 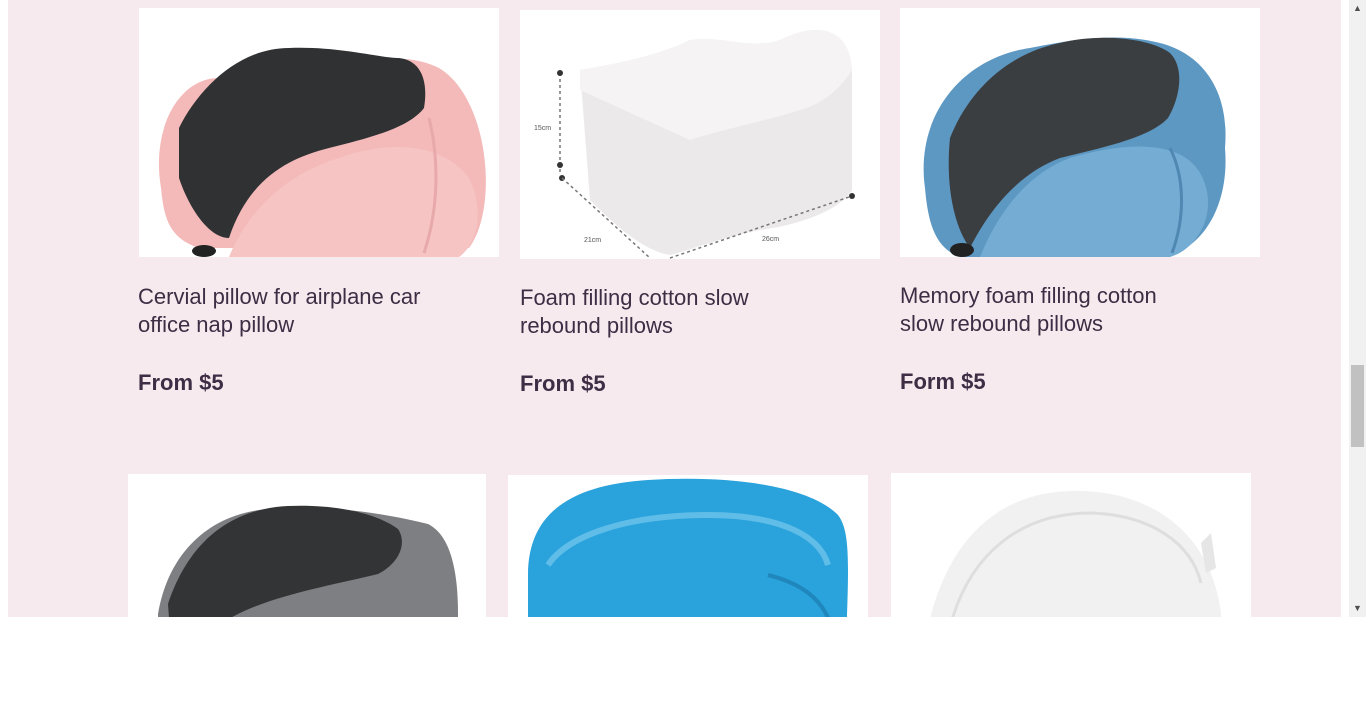 I want to click on blue-neck-pillow-image, so click(x=1080, y=132).